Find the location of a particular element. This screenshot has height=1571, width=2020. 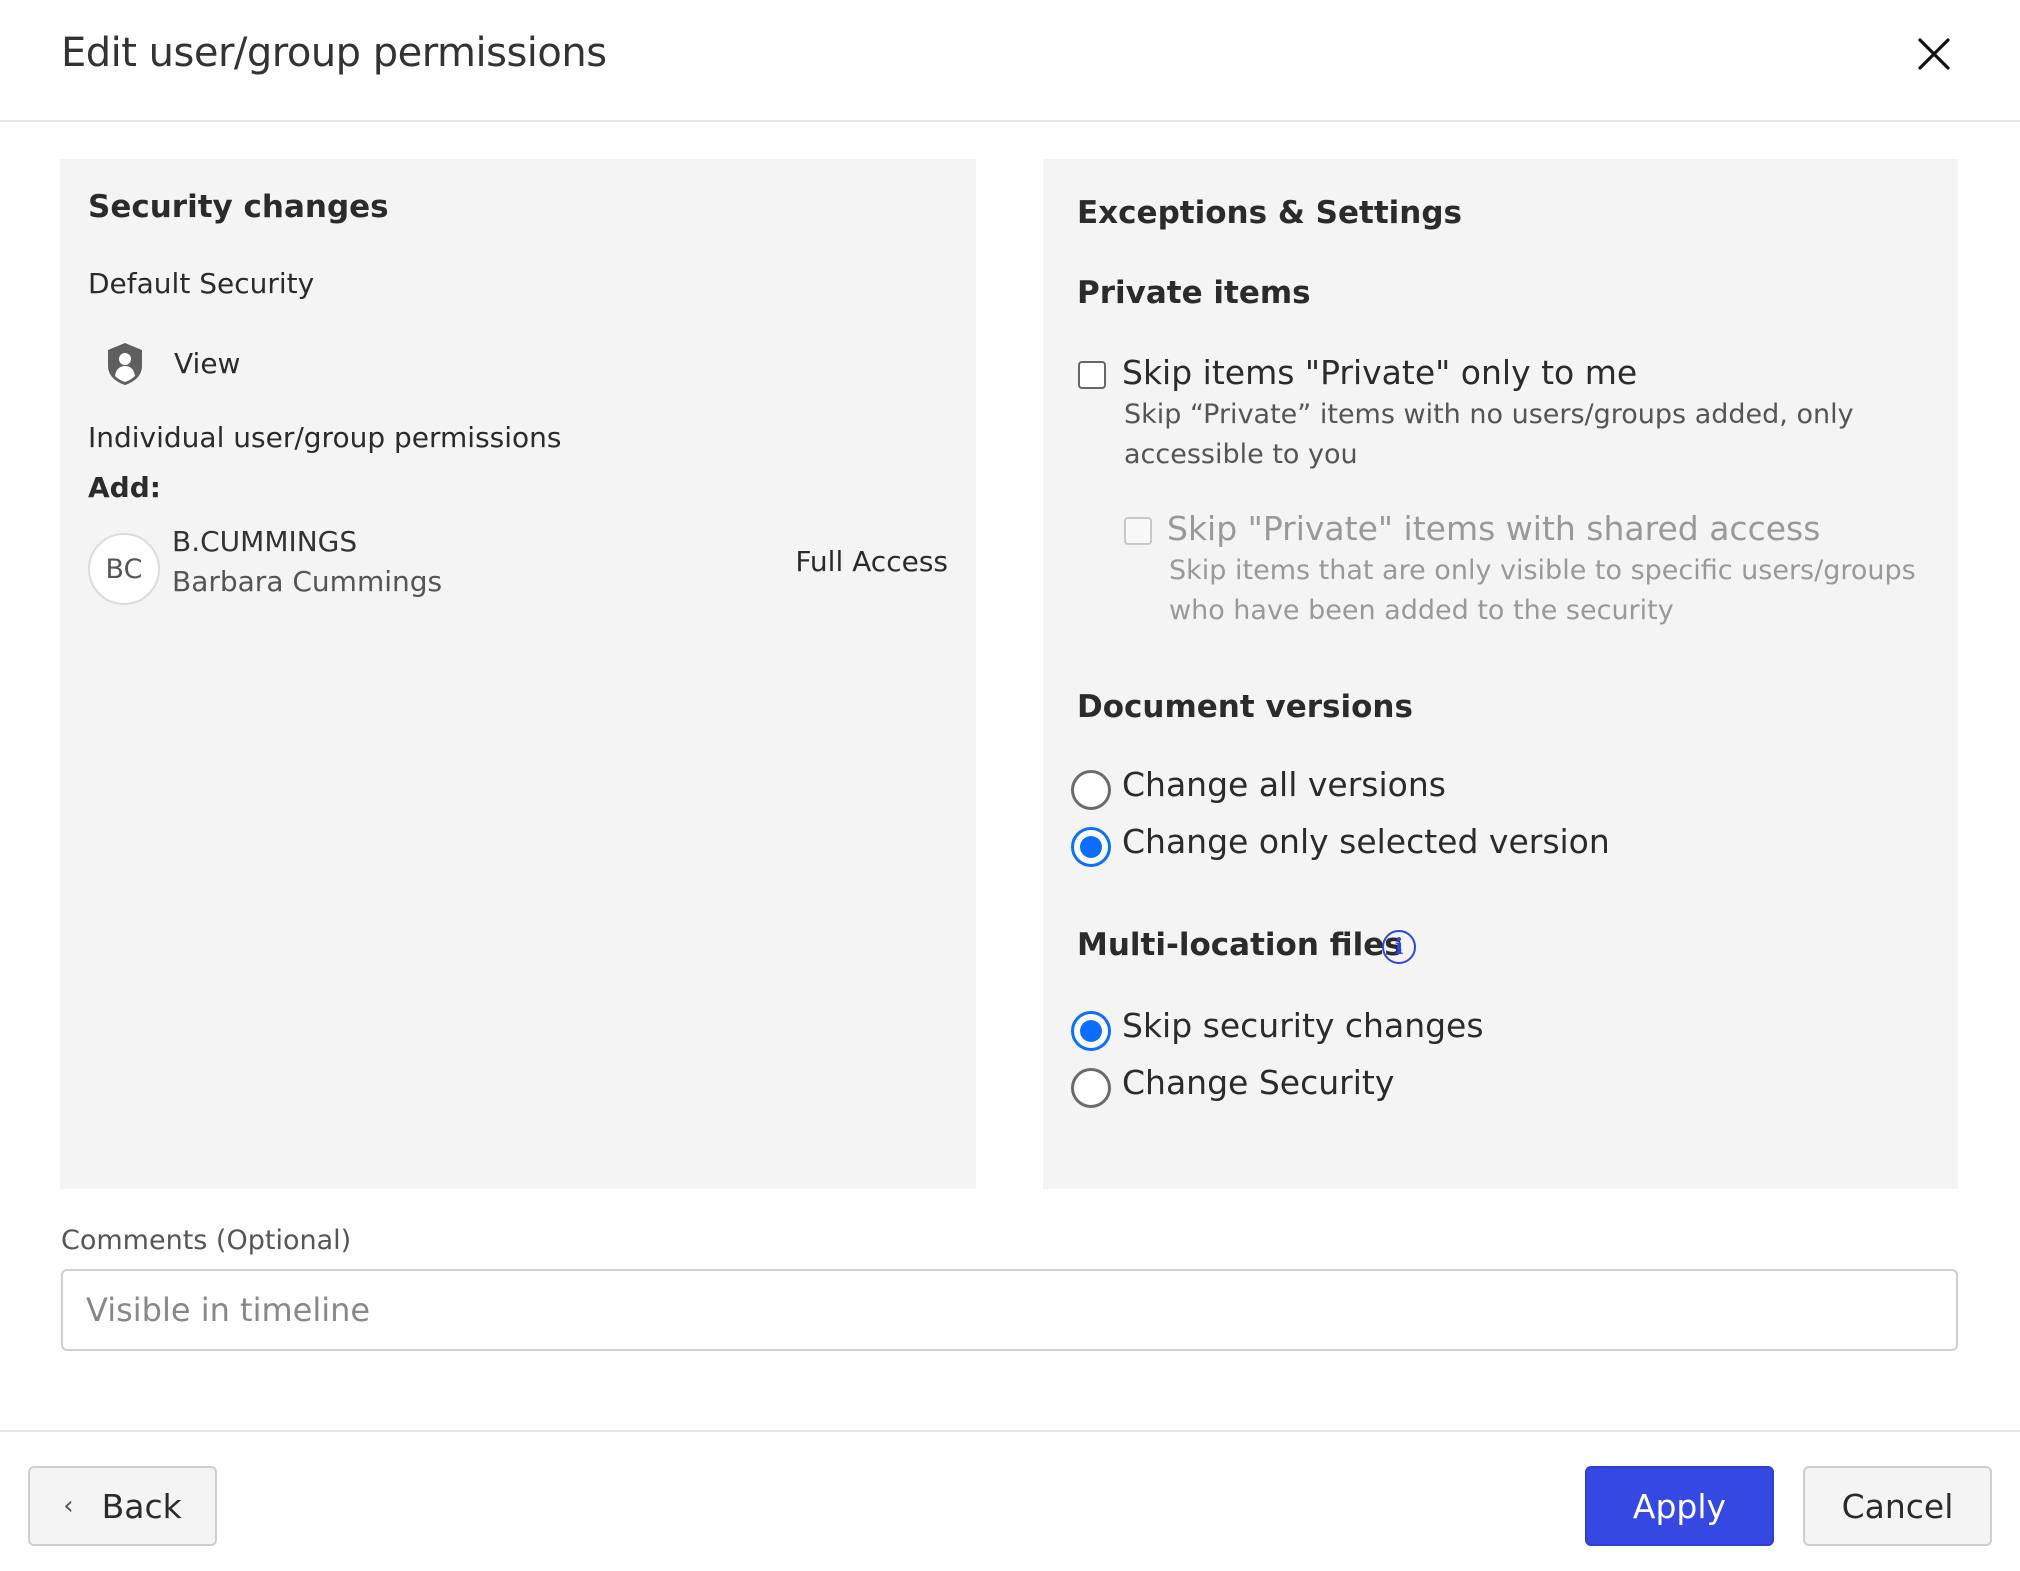

change-security-label: Change Security is located at coordinates (1258, 1082).